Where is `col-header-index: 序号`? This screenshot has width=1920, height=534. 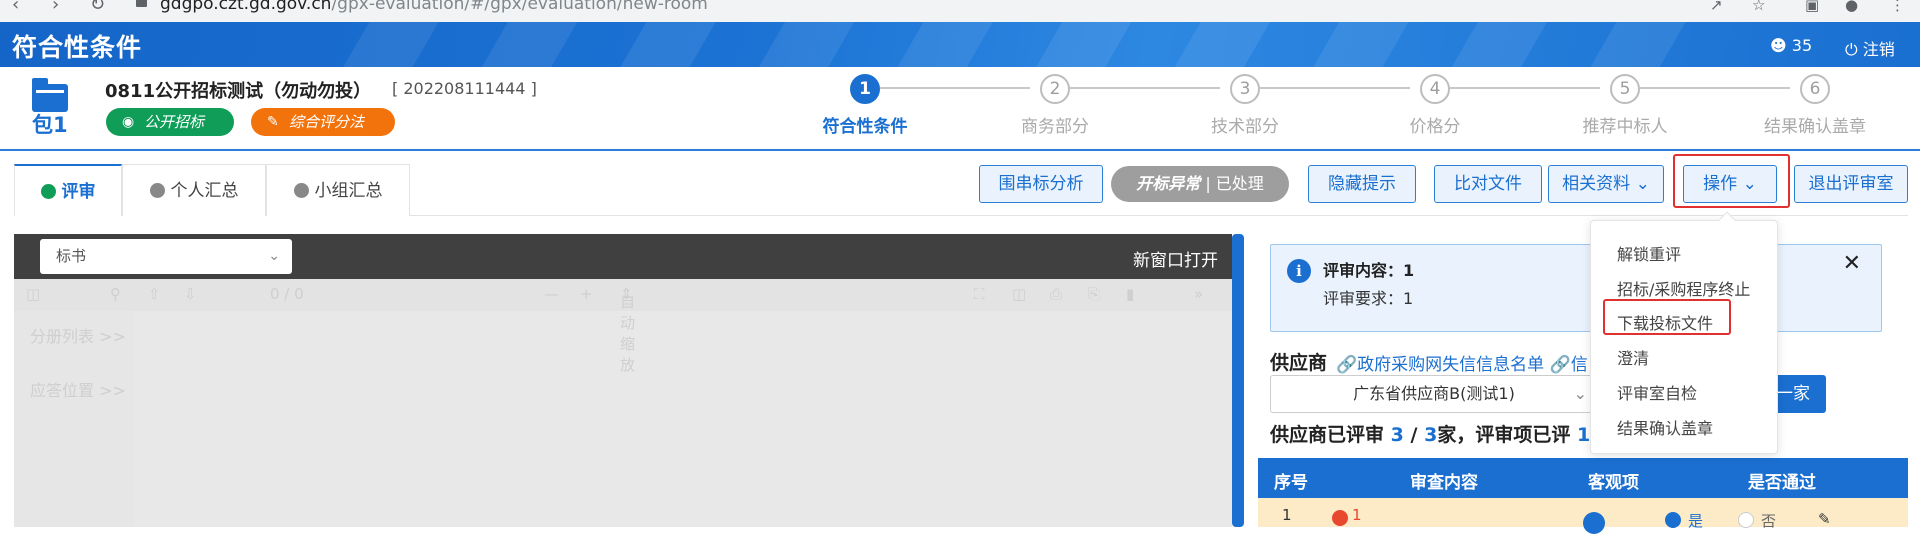 col-header-index: 序号 is located at coordinates (1291, 483).